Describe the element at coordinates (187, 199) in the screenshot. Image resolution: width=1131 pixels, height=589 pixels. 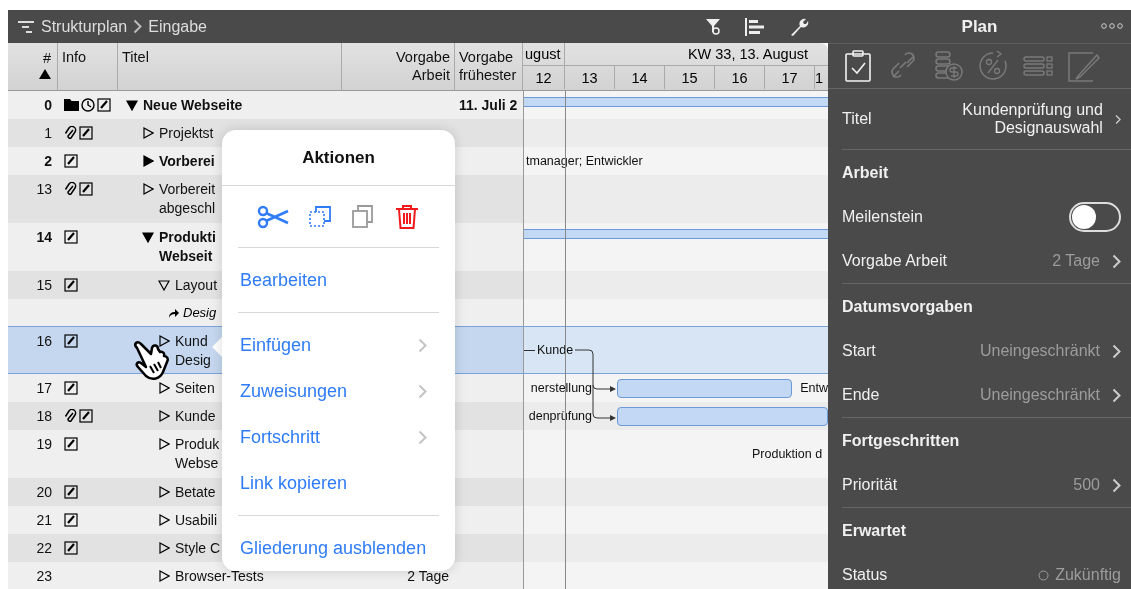
I see `task-title: Vorbereit abgeschl` at that location.